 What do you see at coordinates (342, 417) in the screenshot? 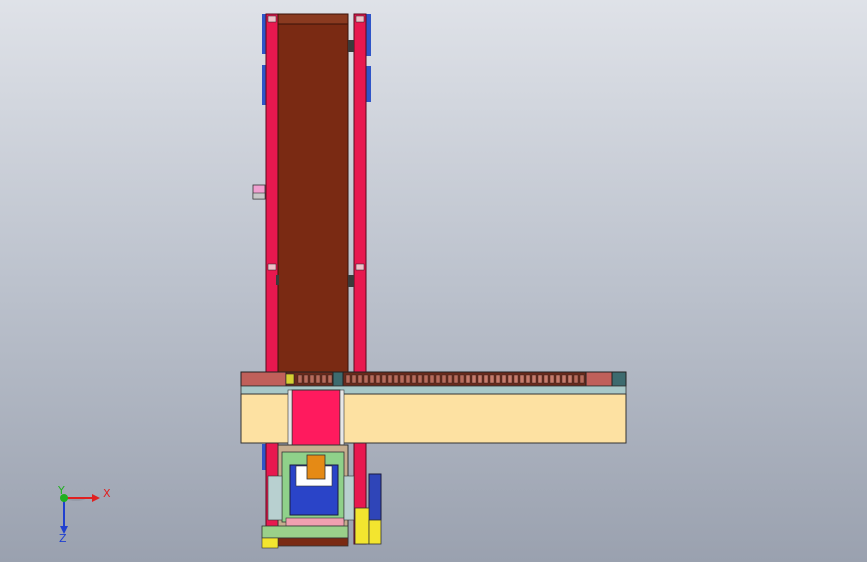
I see `carriage-rail-right` at bounding box center [342, 417].